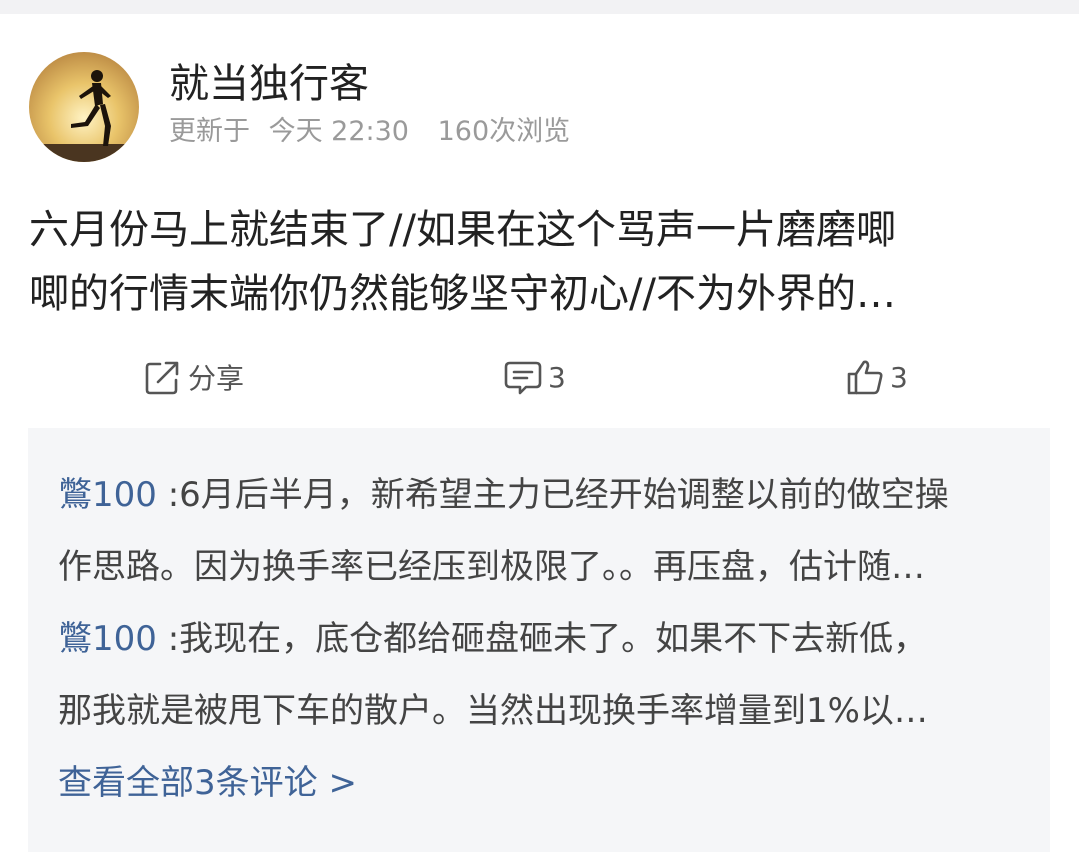  Describe the element at coordinates (162, 378) in the screenshot. I see `share-icon` at that location.